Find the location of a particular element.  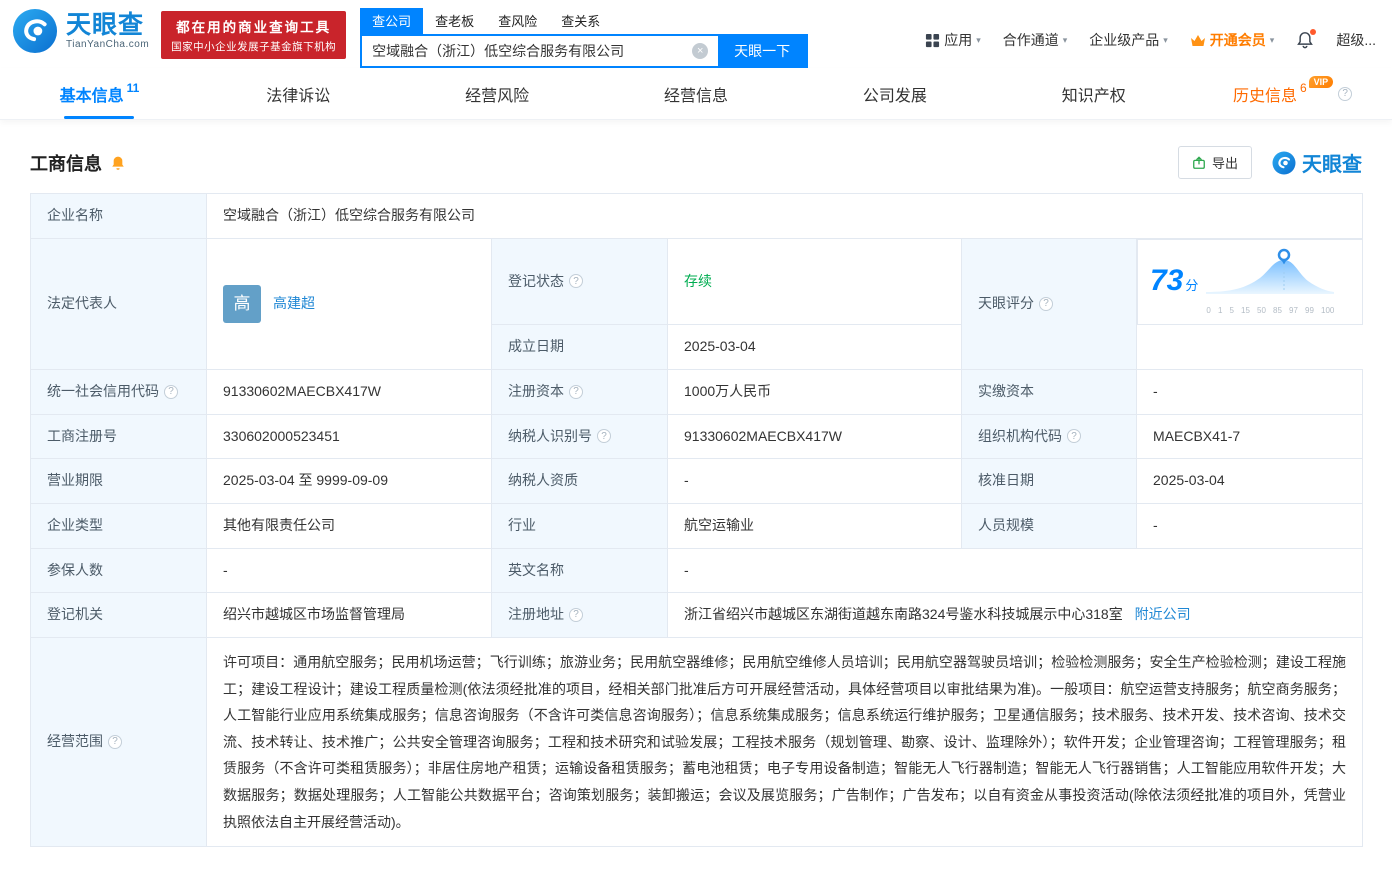

tab-legal-litigation: 法律诉讼 is located at coordinates (298, 93).